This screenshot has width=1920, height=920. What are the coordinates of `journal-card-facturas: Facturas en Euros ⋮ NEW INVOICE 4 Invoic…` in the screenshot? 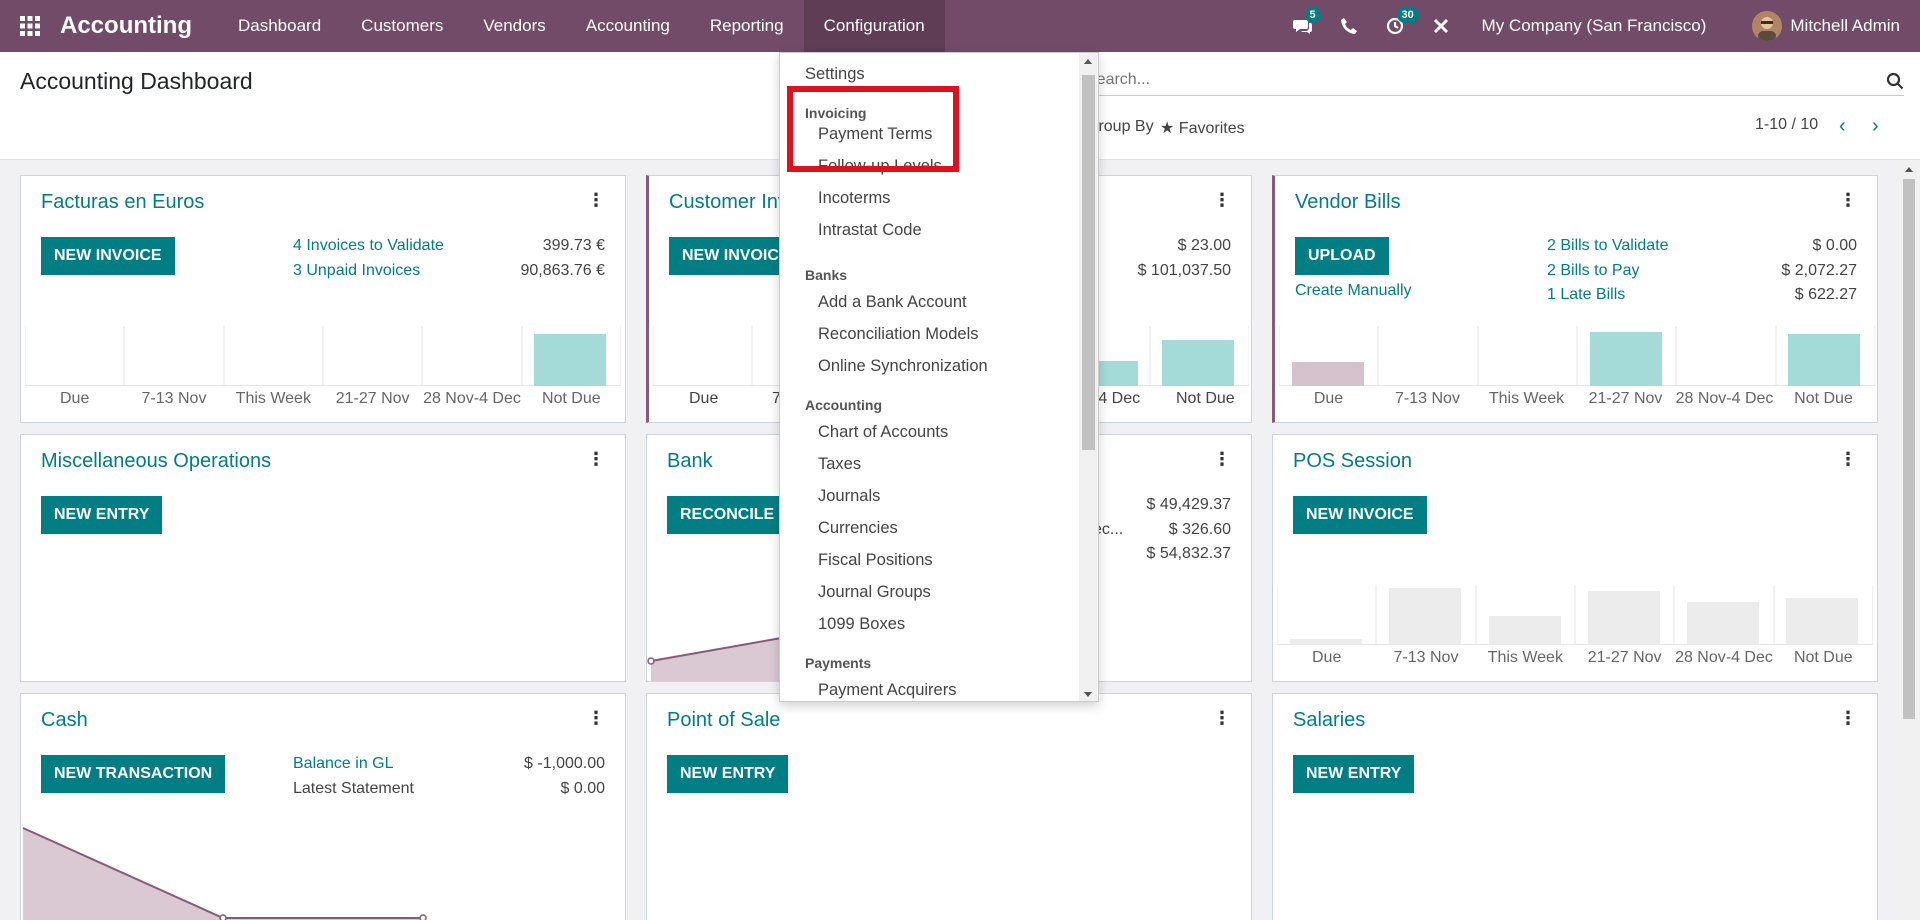 It's located at (323, 299).